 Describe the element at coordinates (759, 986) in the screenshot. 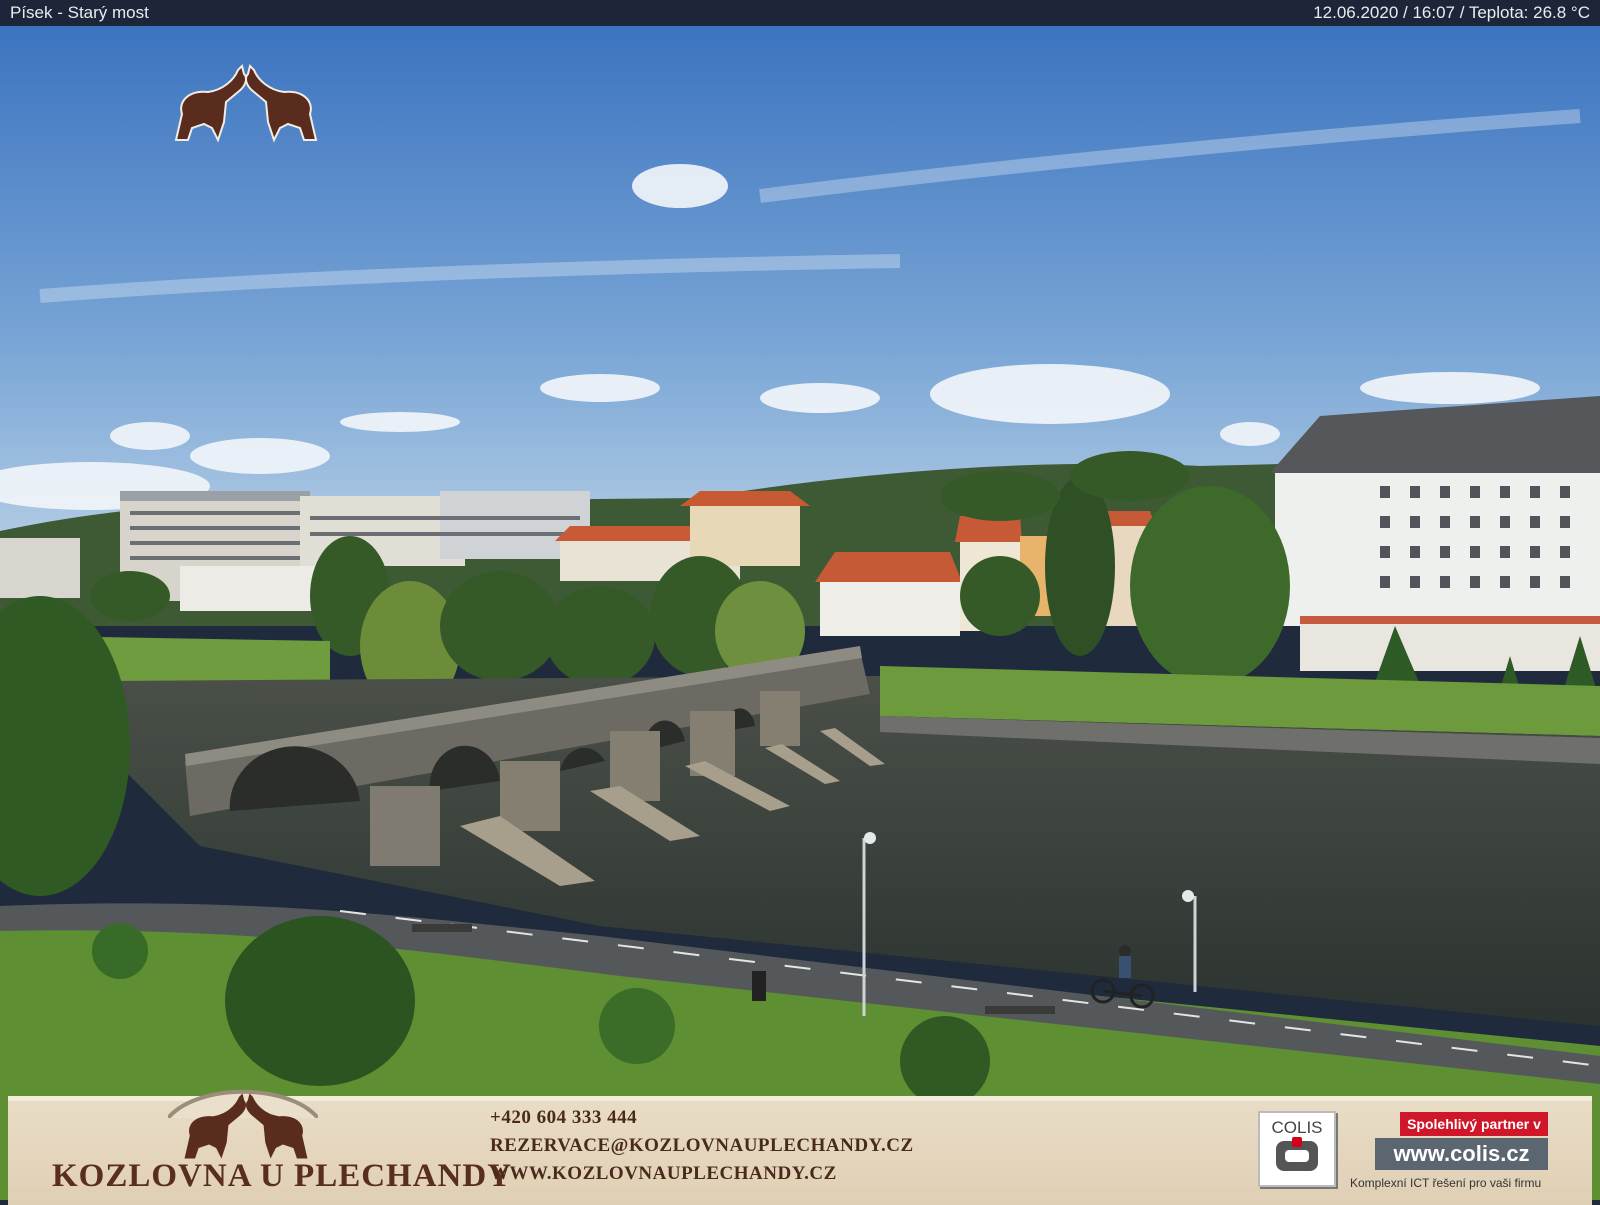

I see `trash-bin` at that location.